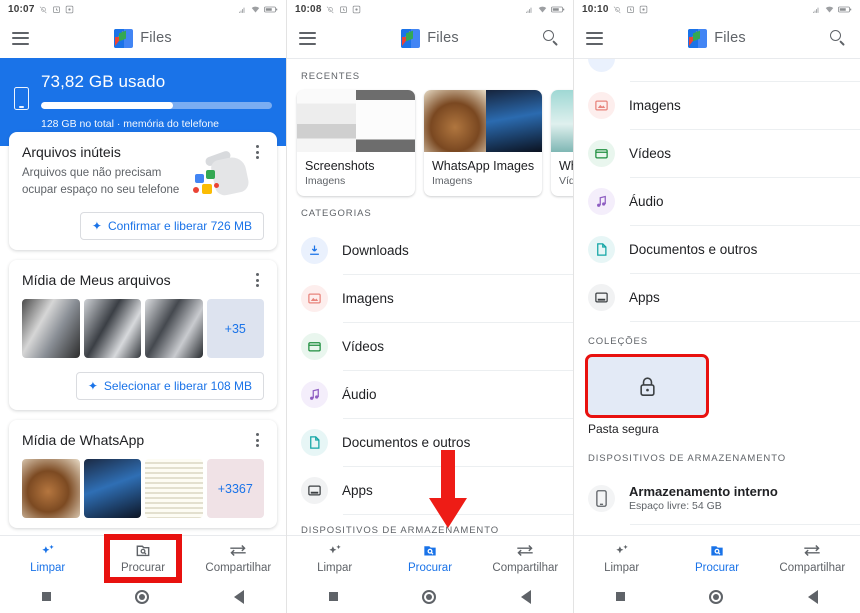 The width and height of the screenshot is (860, 613). What do you see at coordinates (430, 568) in the screenshot?
I see `nav-label: Procurar` at bounding box center [430, 568].